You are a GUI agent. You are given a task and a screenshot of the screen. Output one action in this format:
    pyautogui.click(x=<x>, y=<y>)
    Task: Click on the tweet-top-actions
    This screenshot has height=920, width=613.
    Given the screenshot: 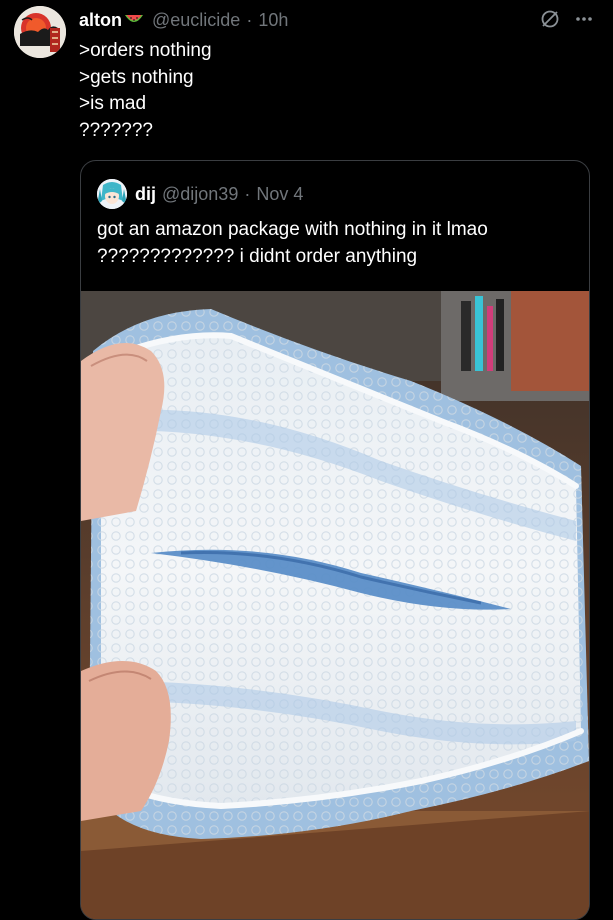 What is the action you would take?
    pyautogui.click(x=566, y=19)
    